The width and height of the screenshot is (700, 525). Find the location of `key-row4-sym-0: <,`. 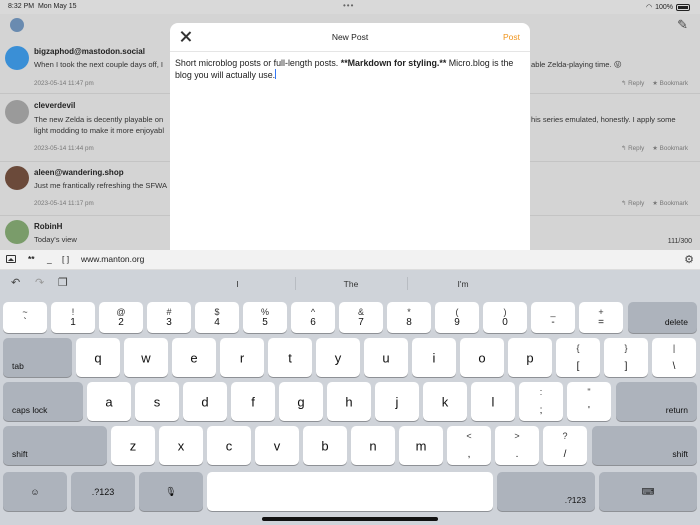

key-row4-sym-0: <, is located at coordinates (469, 445).